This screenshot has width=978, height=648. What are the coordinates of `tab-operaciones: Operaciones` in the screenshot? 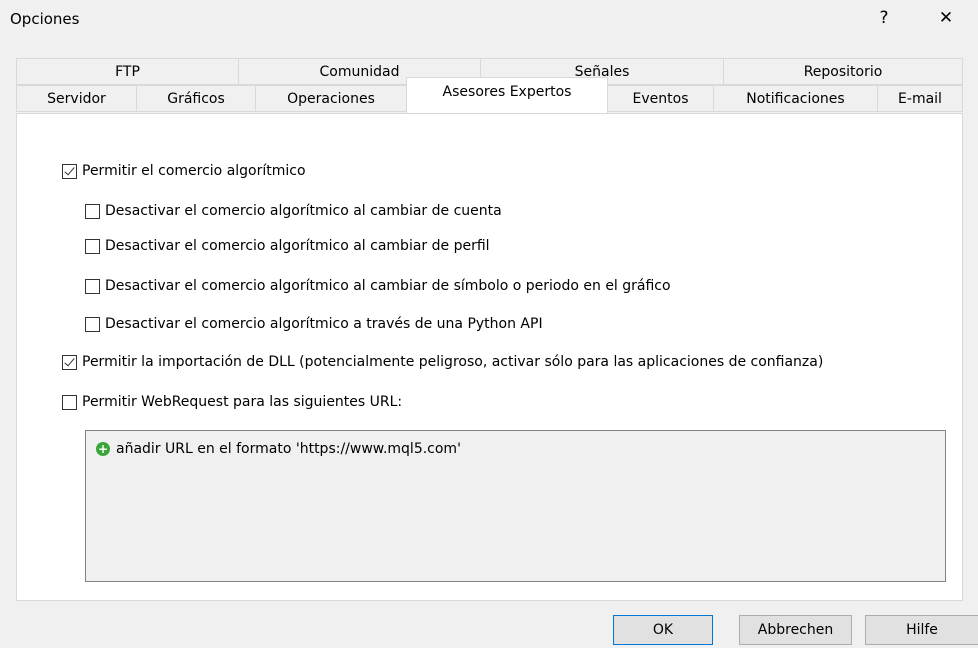 It's located at (331, 98).